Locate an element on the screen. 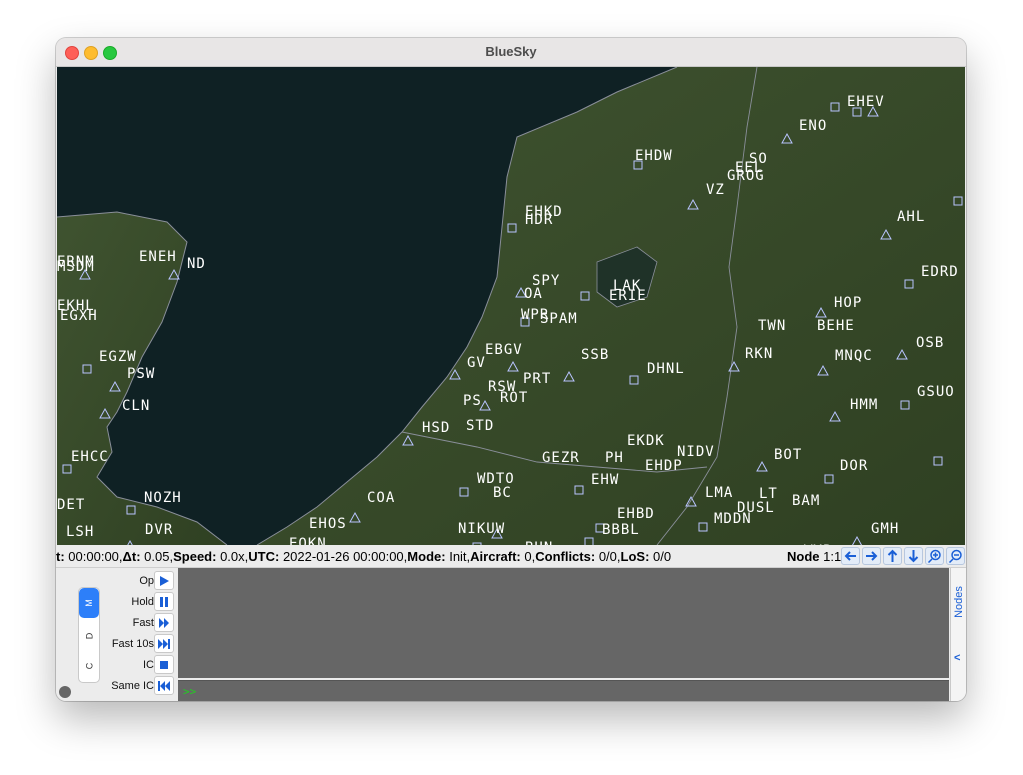 This screenshot has width=1023, height=775. pan-up-button is located at coordinates (892, 556).